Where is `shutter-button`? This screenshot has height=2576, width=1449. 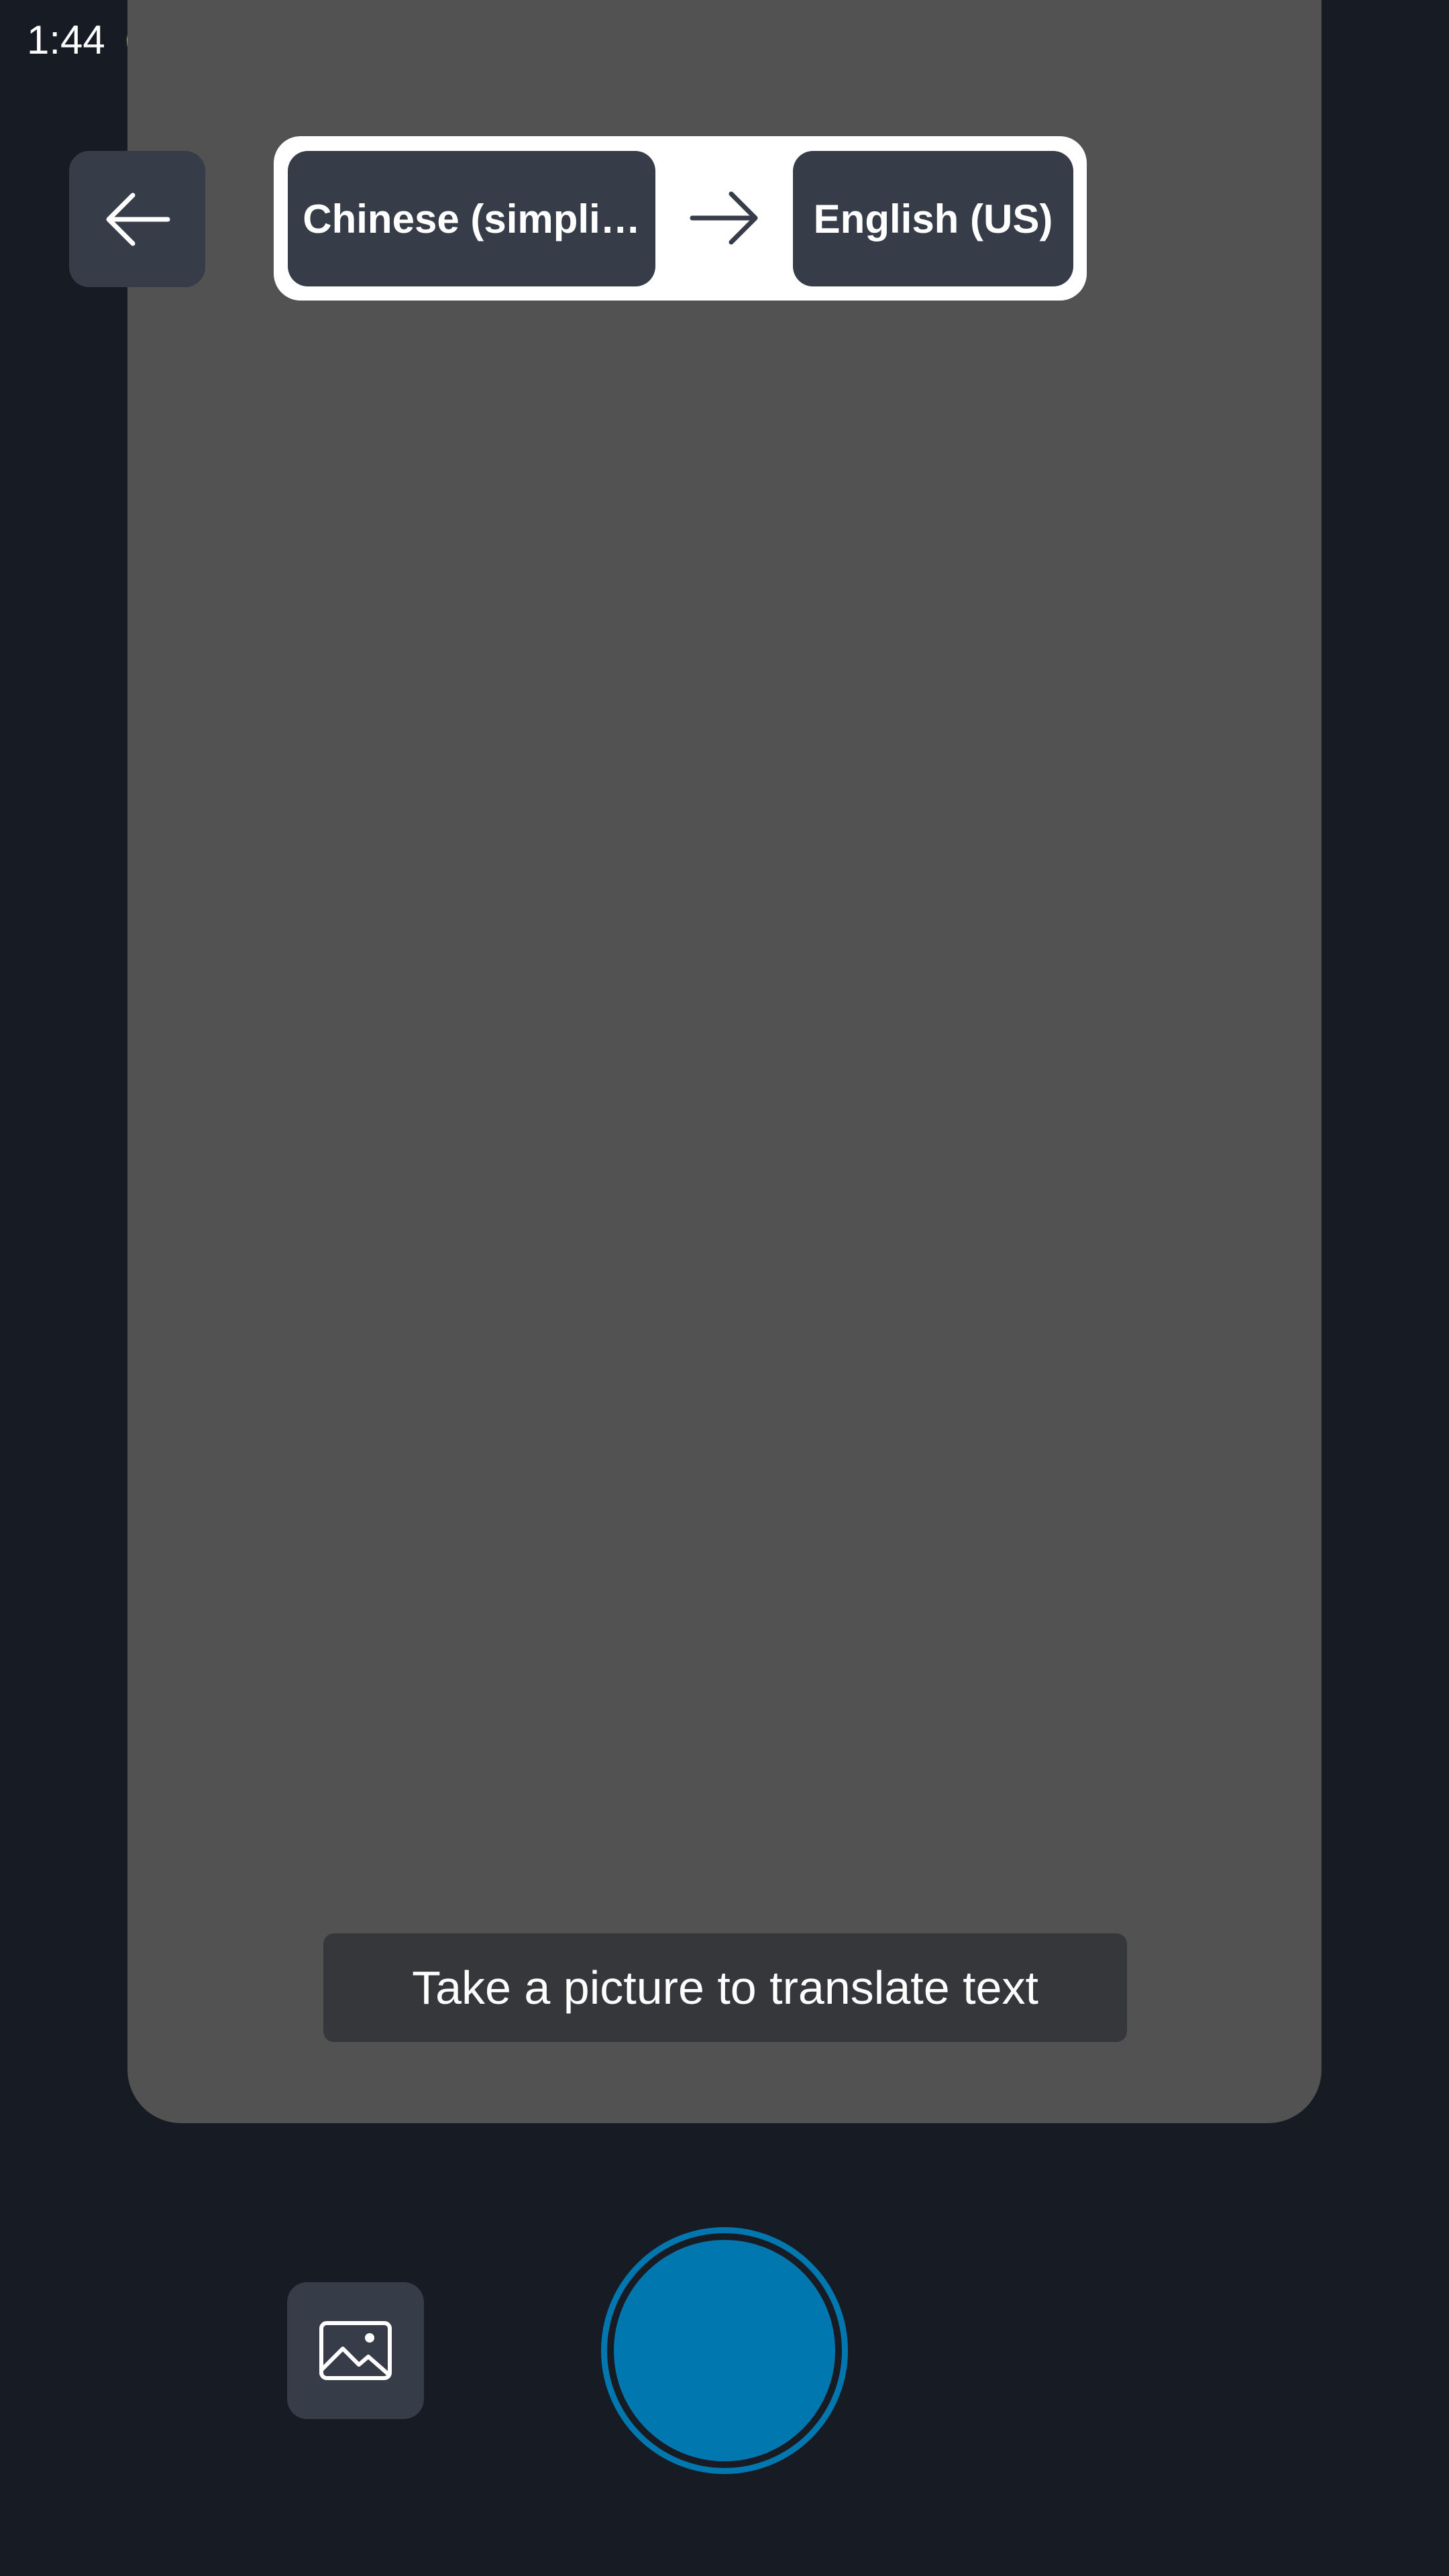
shutter-button is located at coordinates (724, 2350).